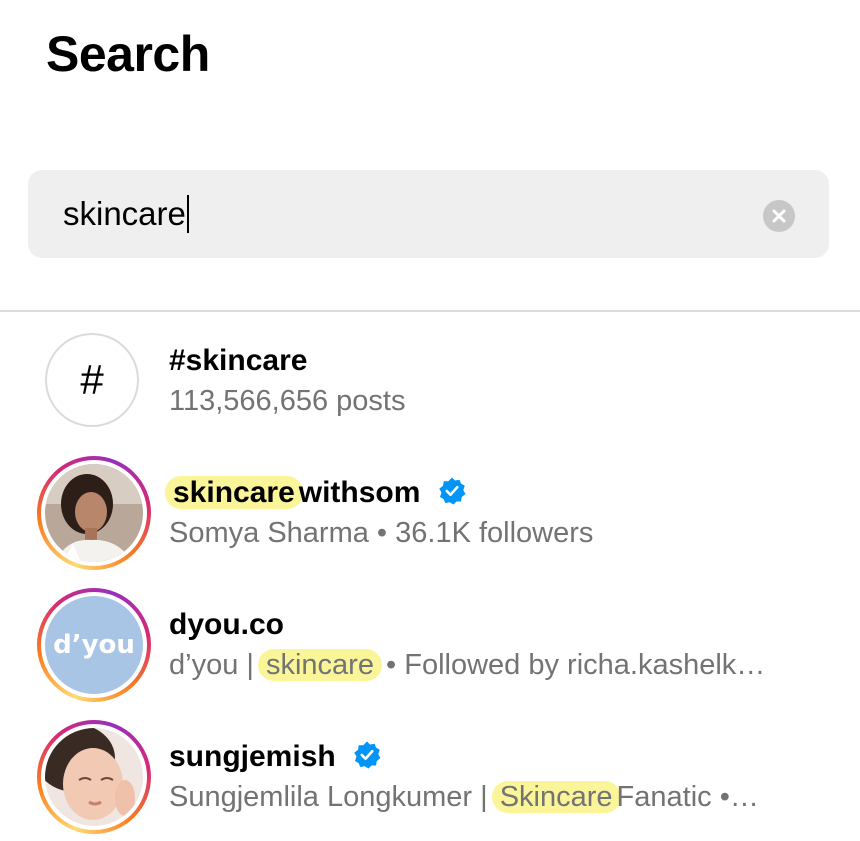  What do you see at coordinates (428, 214) in the screenshot?
I see `search-input: skincare` at bounding box center [428, 214].